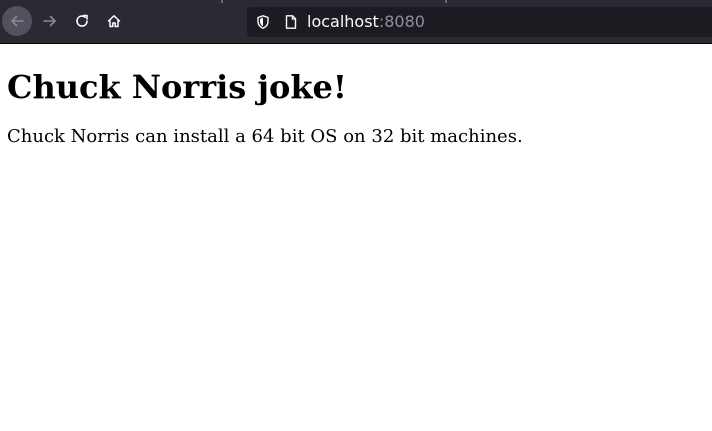 The height and width of the screenshot is (431, 712). I want to click on url-port: :8080, so click(401, 21).